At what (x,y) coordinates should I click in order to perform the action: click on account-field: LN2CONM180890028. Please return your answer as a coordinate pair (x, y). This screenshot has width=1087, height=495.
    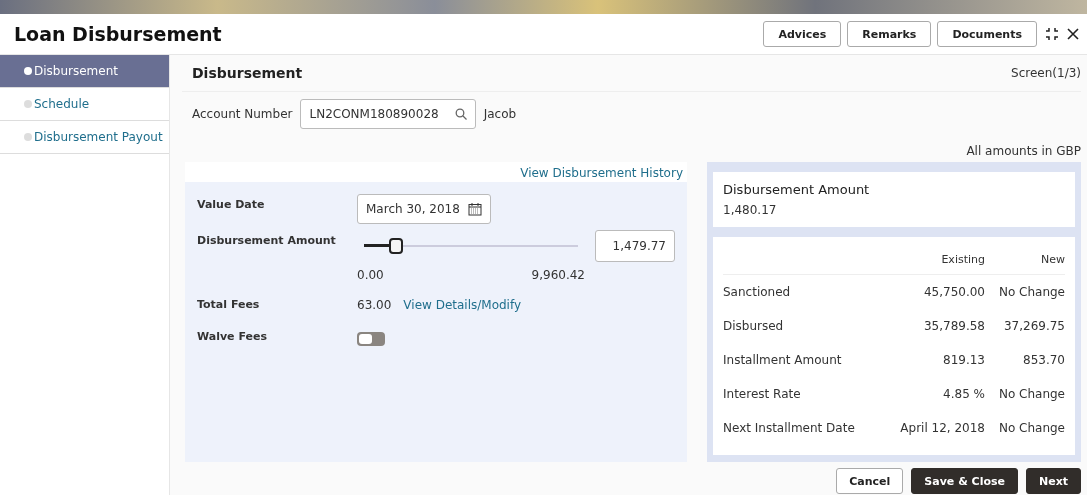
    Looking at the image, I should click on (388, 114).